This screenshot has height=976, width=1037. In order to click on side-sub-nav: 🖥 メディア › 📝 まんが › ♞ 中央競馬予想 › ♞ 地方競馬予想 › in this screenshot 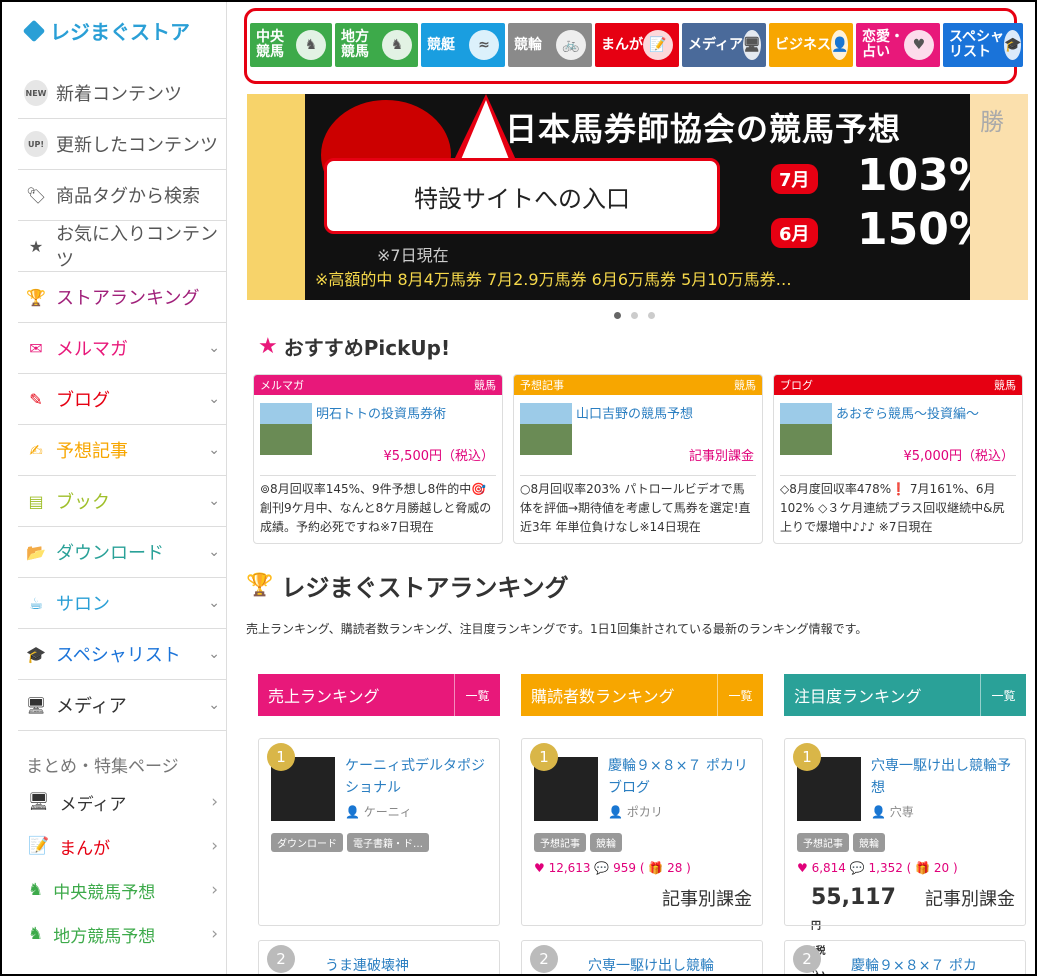, I will do `click(123, 868)`.